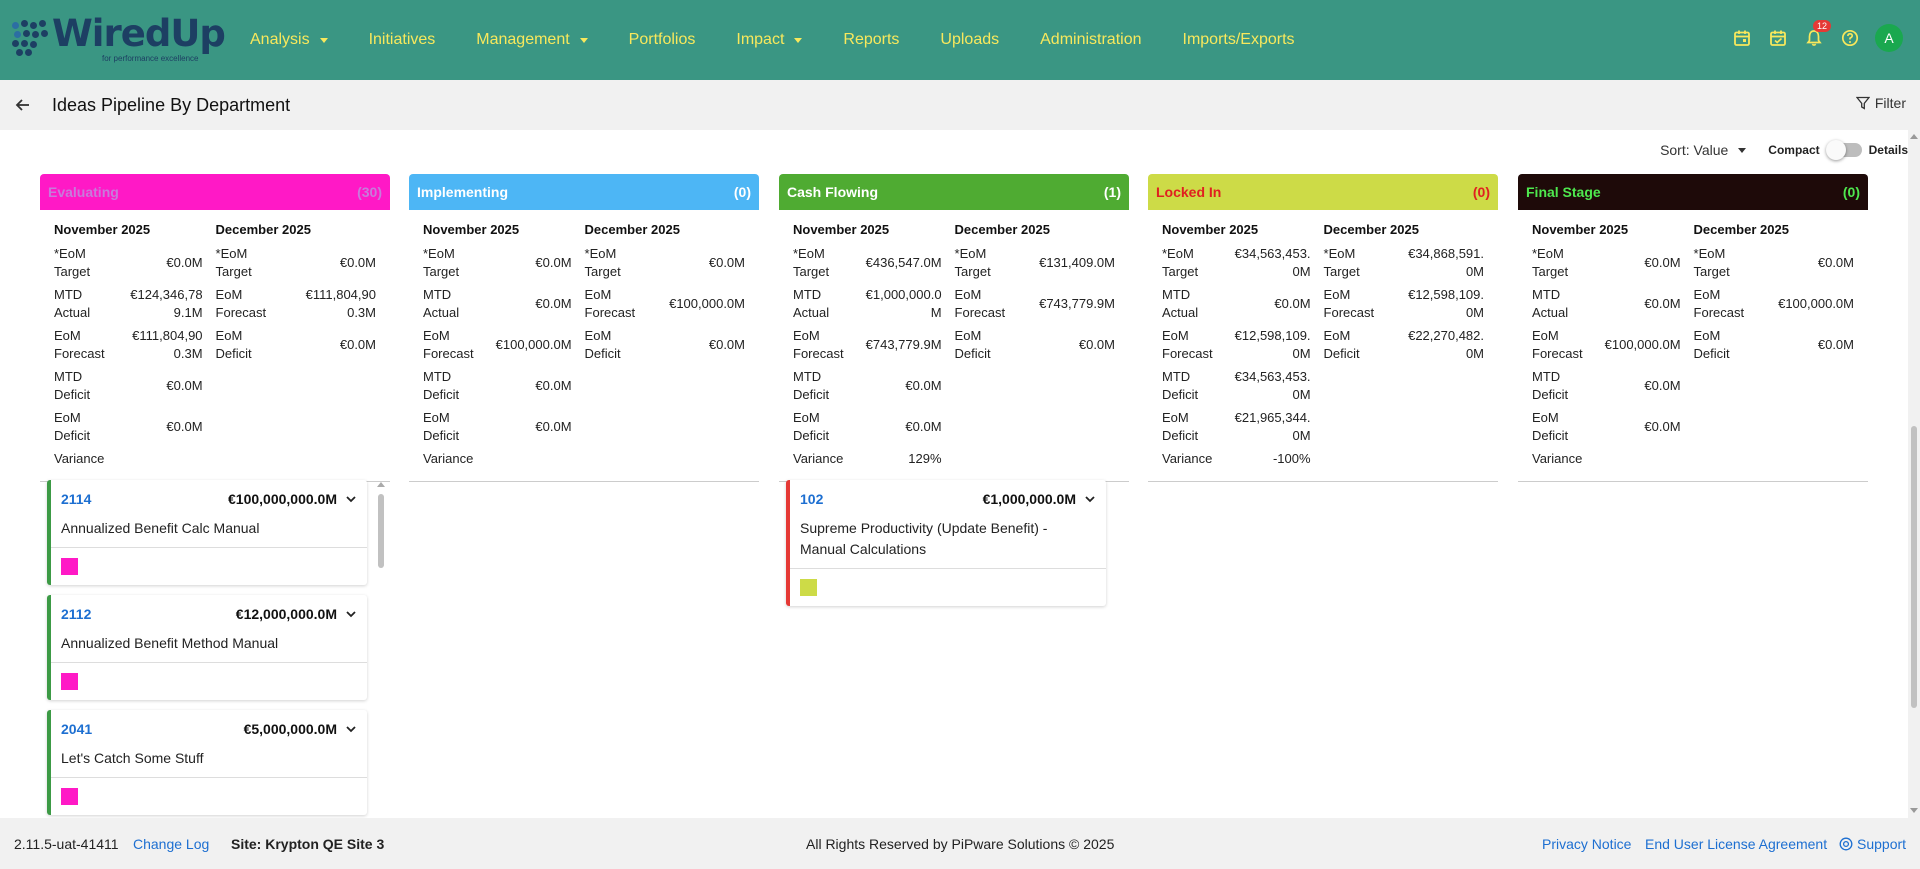  I want to click on page-scroll-thumb, so click(1914, 567).